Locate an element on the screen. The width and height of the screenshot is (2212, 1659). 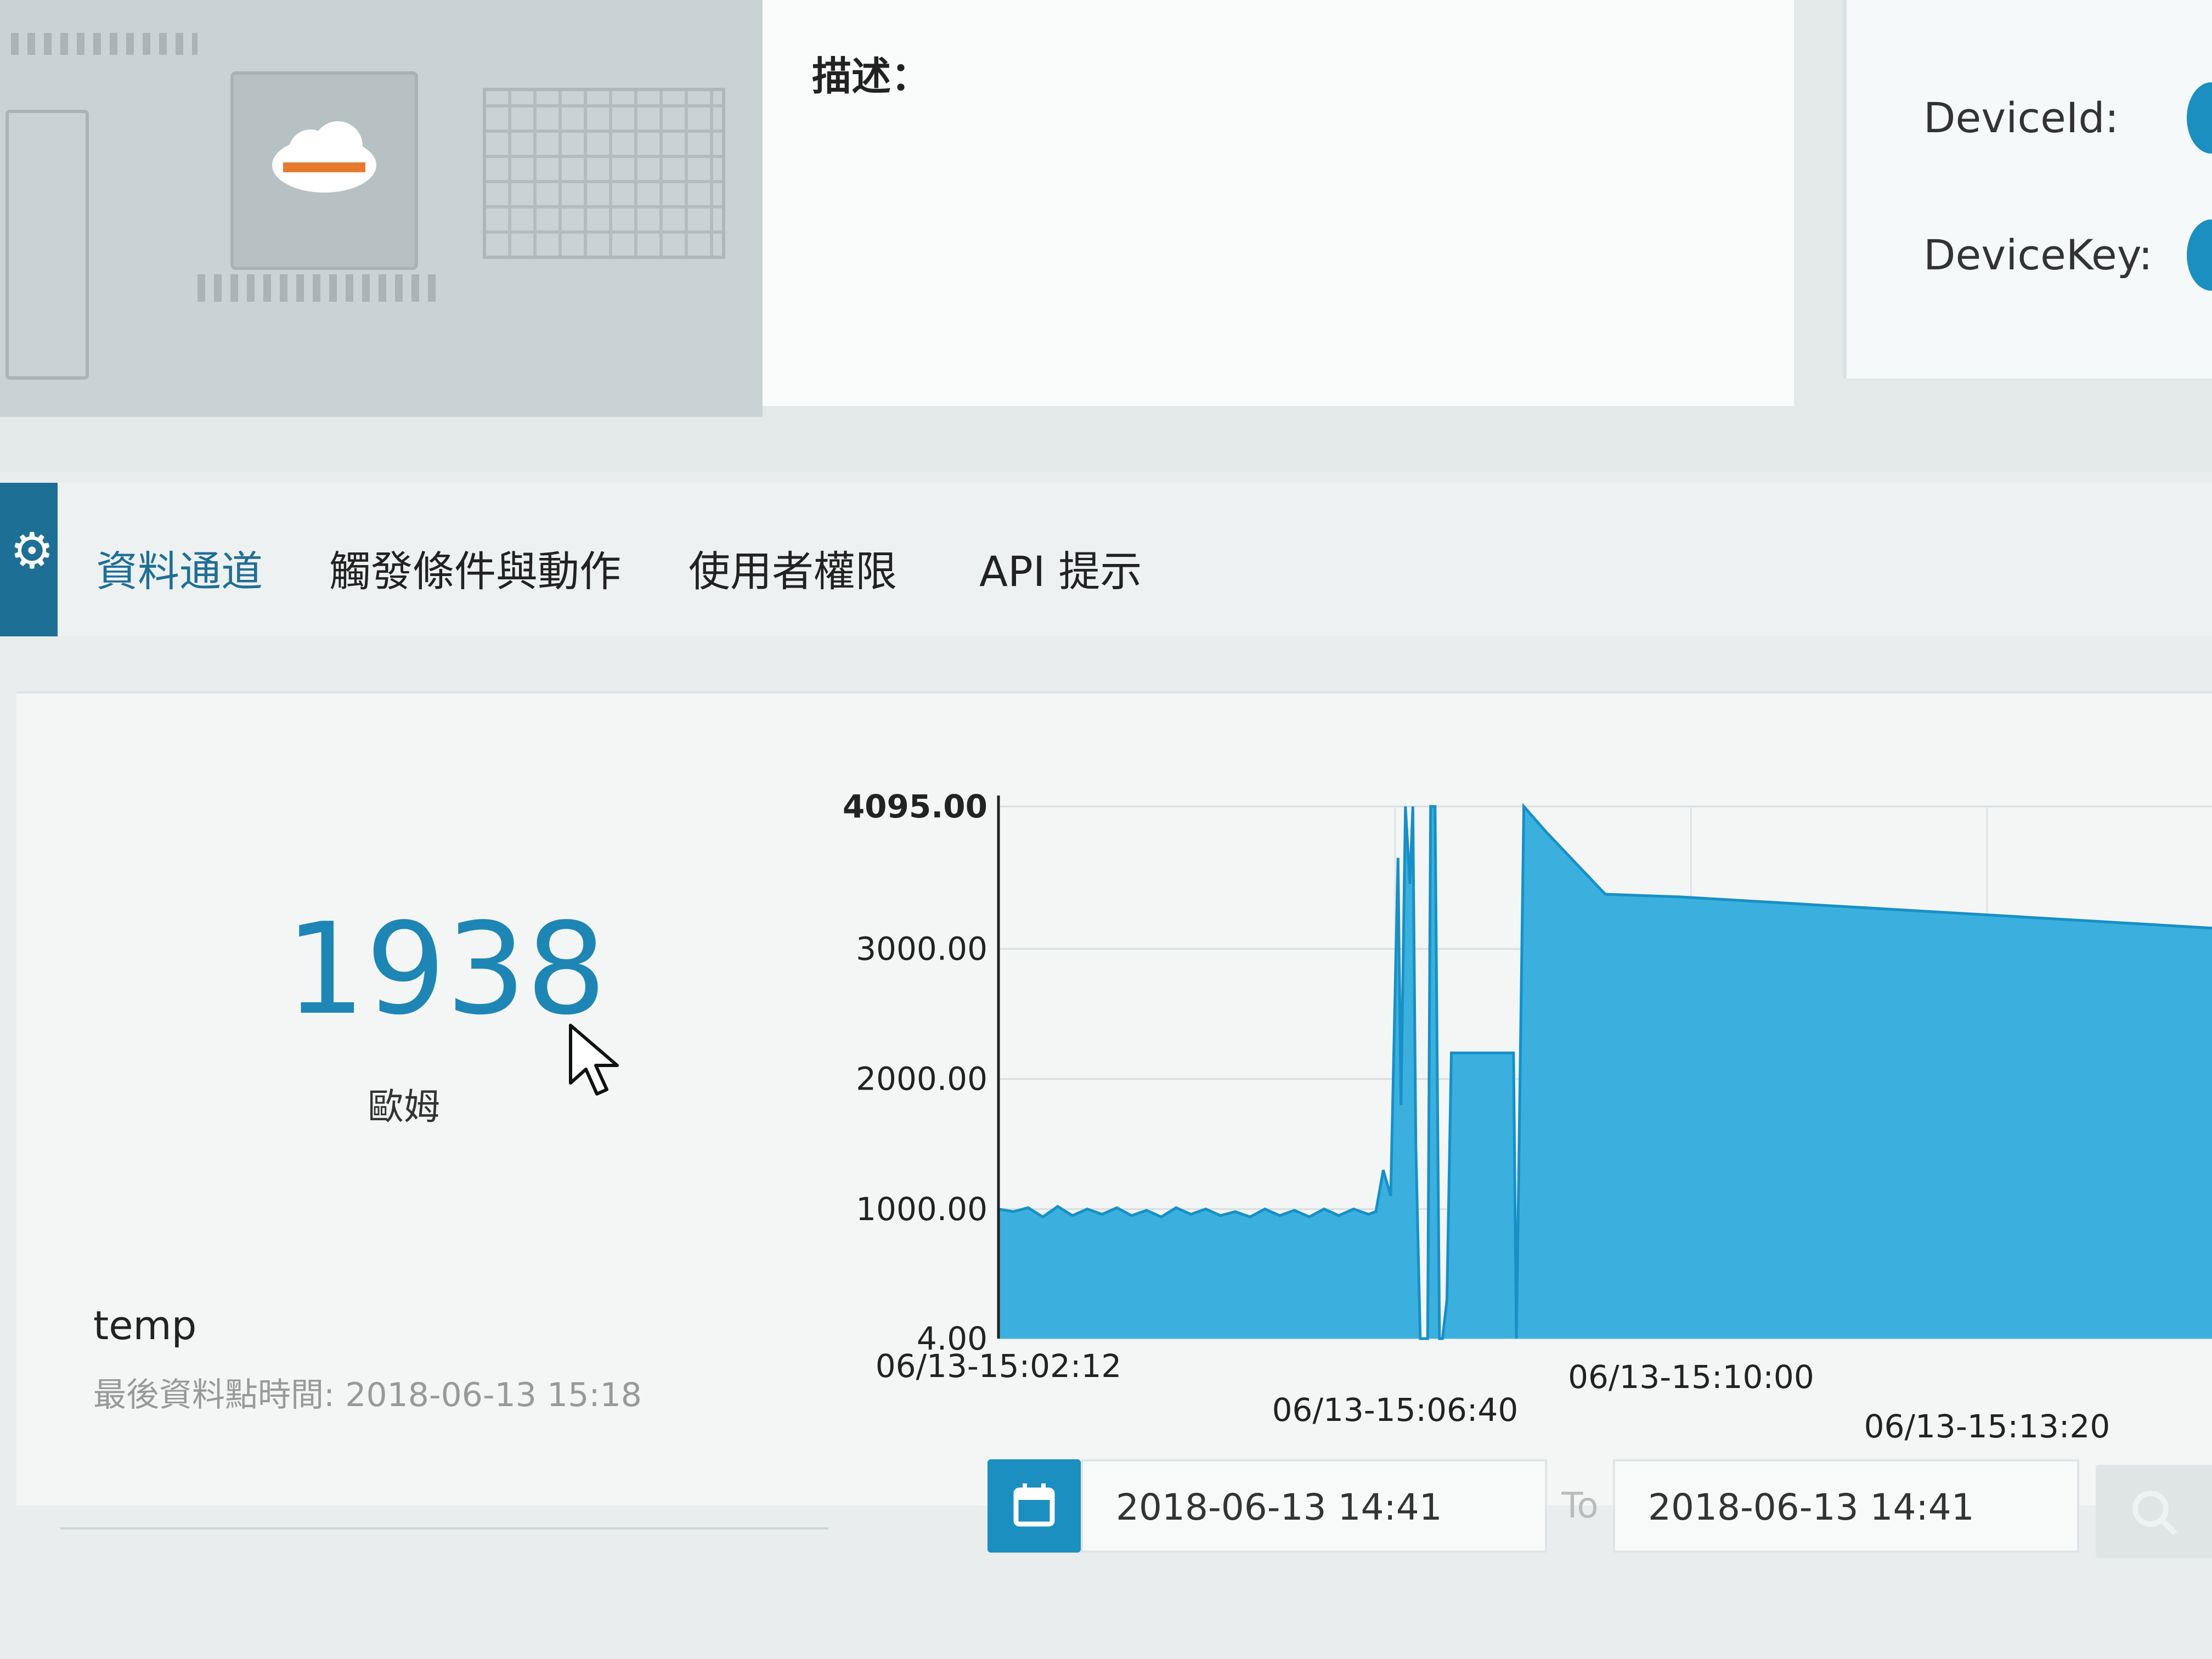
y-axis-ticks: 4095.003000.002000.001000.004.00 is located at coordinates (916, 1072).